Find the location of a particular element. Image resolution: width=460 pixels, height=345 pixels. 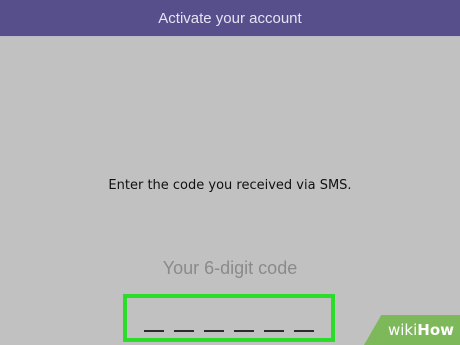

watermark-how-text: How is located at coordinates (435, 330).